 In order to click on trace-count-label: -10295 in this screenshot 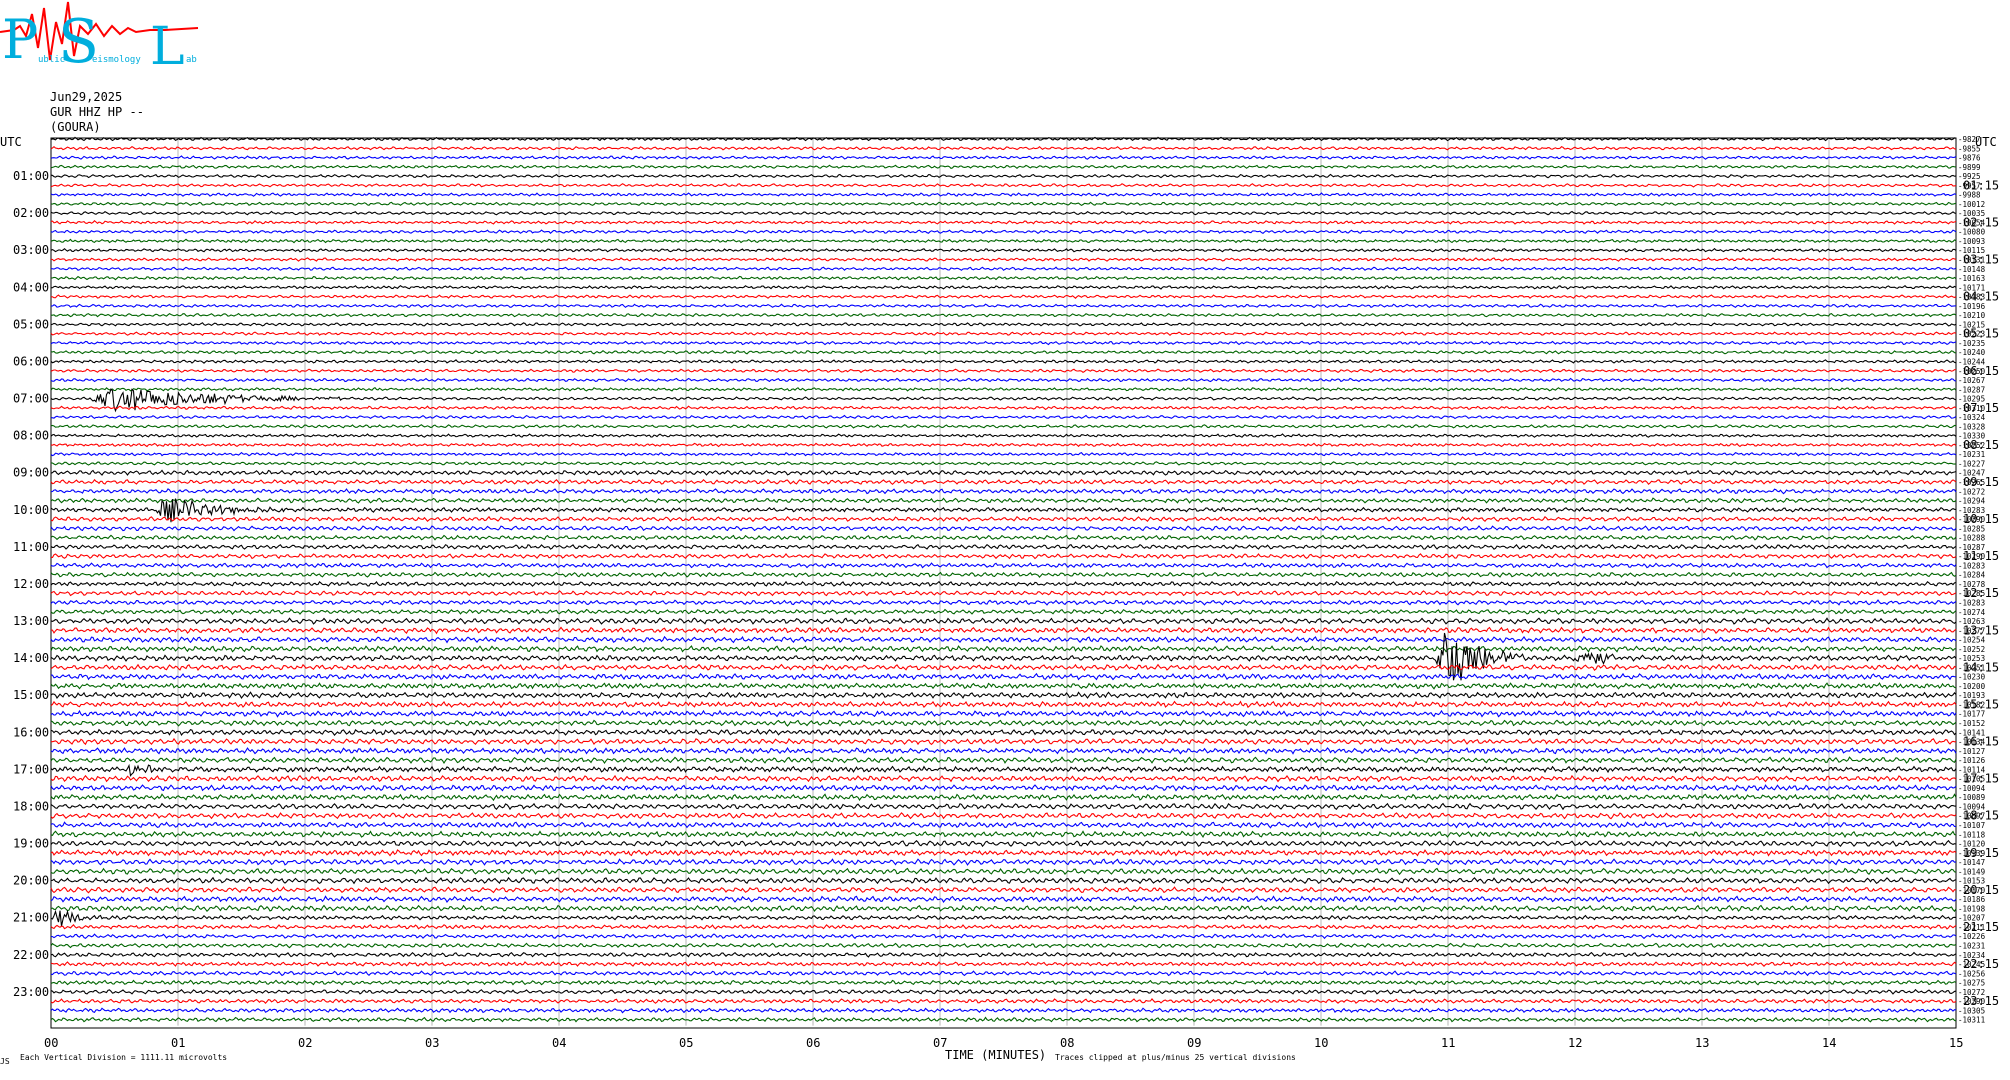, I will do `click(1971, 399)`.